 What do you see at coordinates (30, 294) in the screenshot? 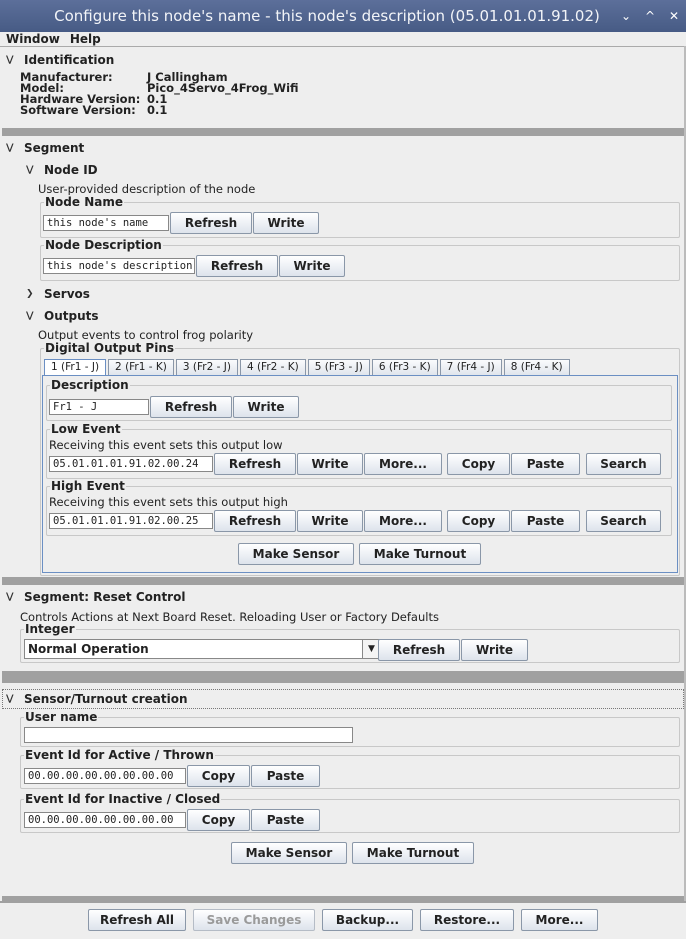
I see `chevron-right-icon: ❯` at bounding box center [30, 294].